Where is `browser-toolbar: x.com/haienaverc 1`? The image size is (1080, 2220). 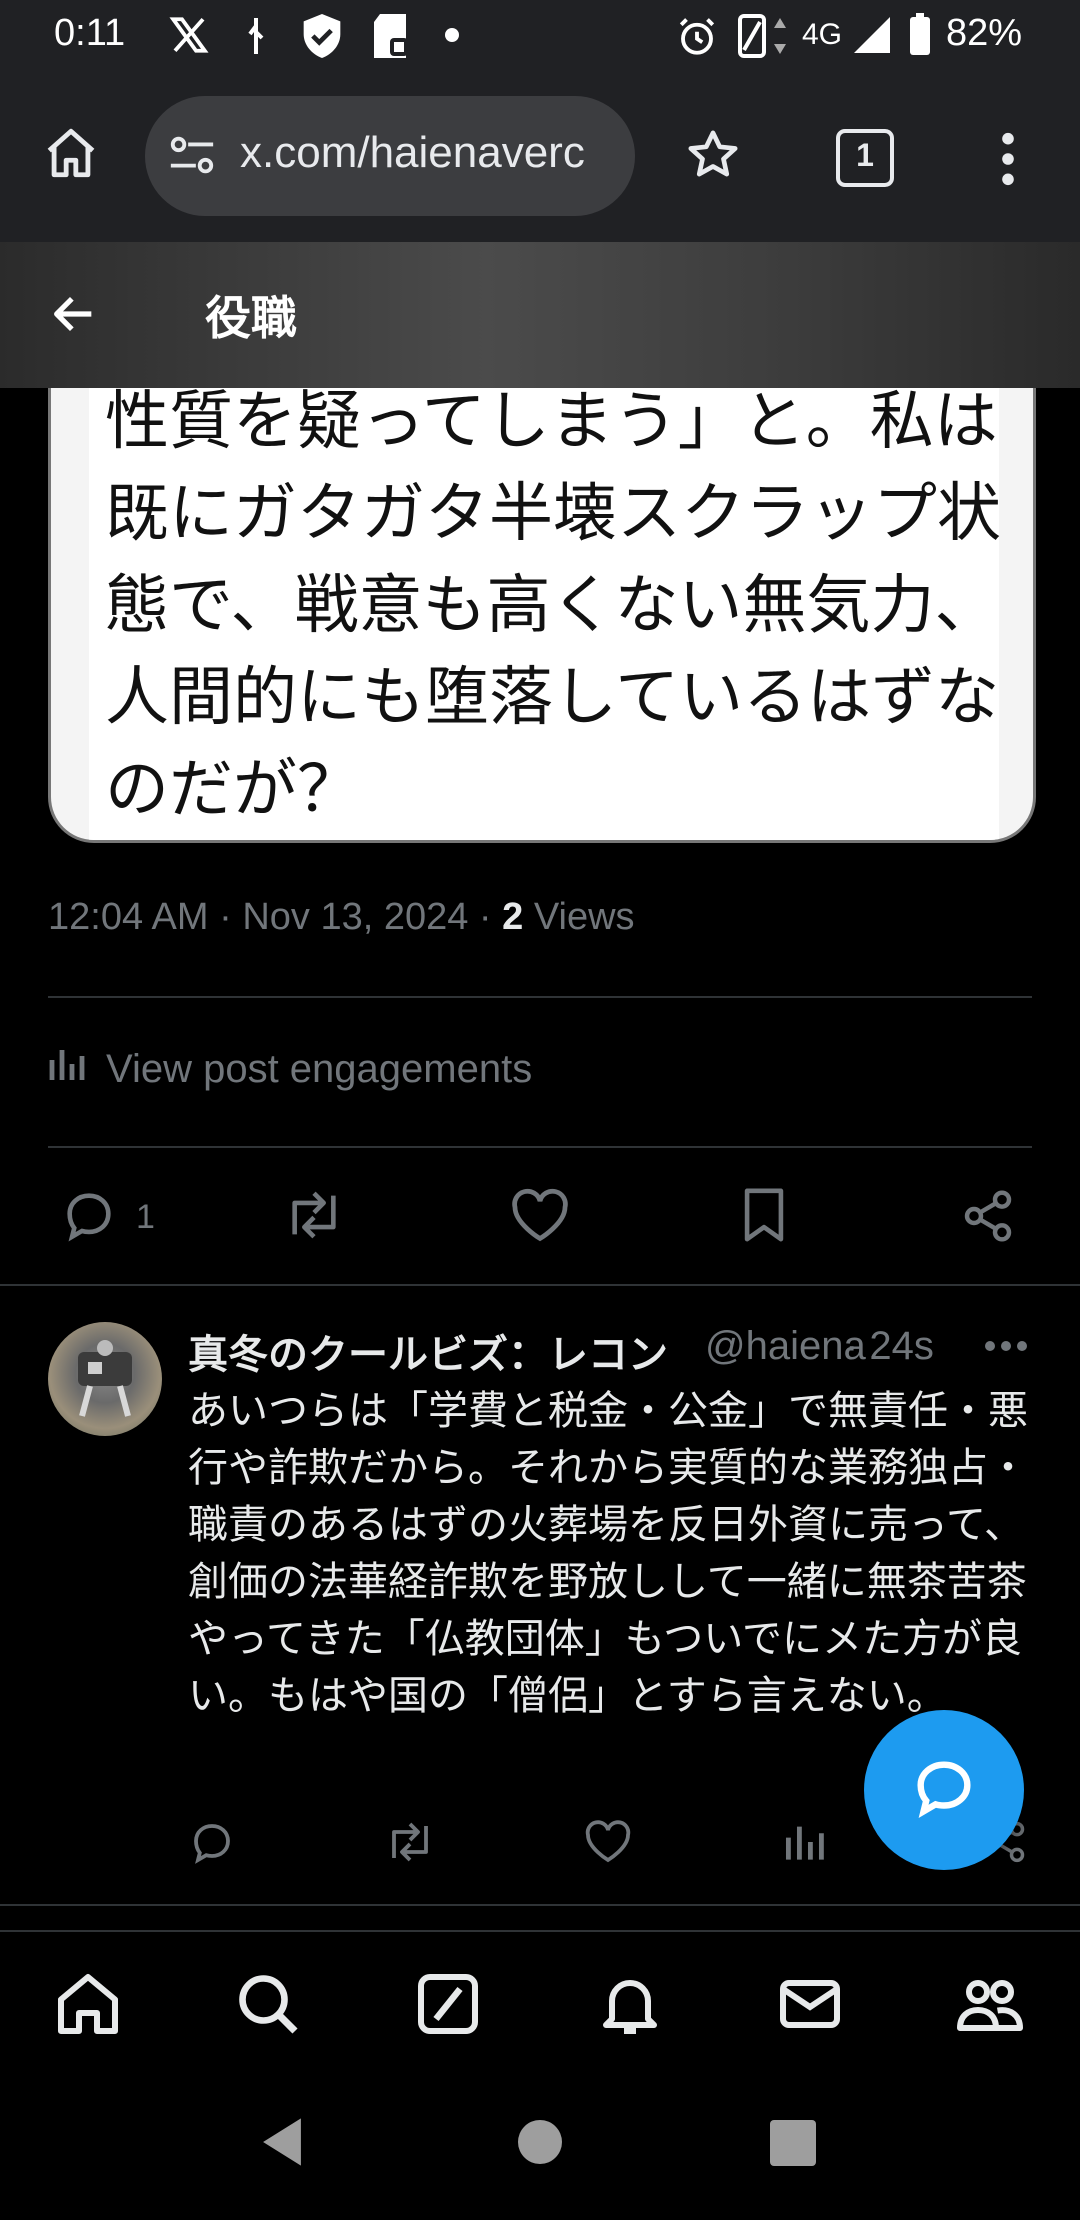
browser-toolbar: x.com/haienaverc 1 is located at coordinates (540, 157).